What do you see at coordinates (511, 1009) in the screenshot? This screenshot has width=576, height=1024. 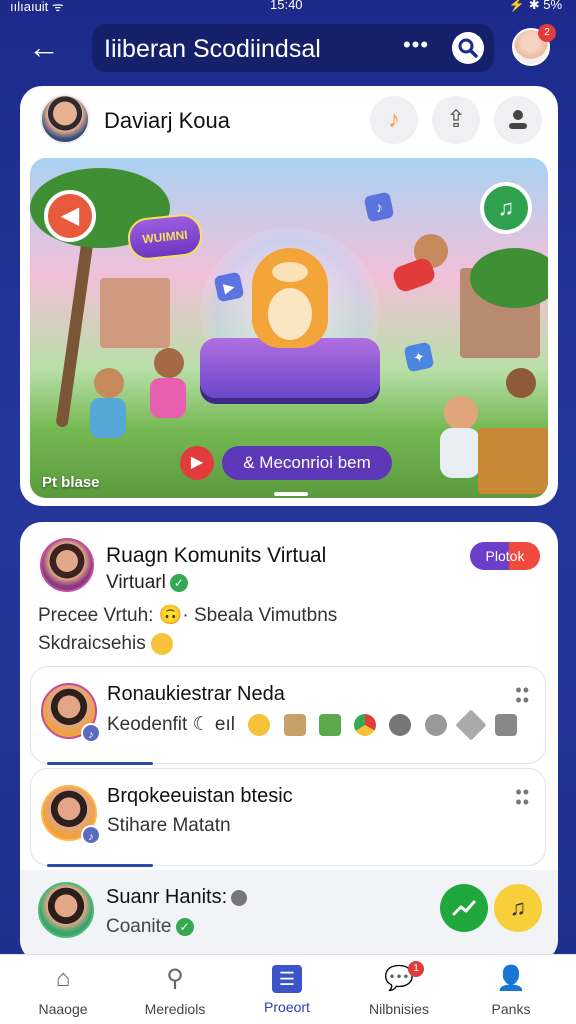 I see `nav-label: Panks` at bounding box center [511, 1009].